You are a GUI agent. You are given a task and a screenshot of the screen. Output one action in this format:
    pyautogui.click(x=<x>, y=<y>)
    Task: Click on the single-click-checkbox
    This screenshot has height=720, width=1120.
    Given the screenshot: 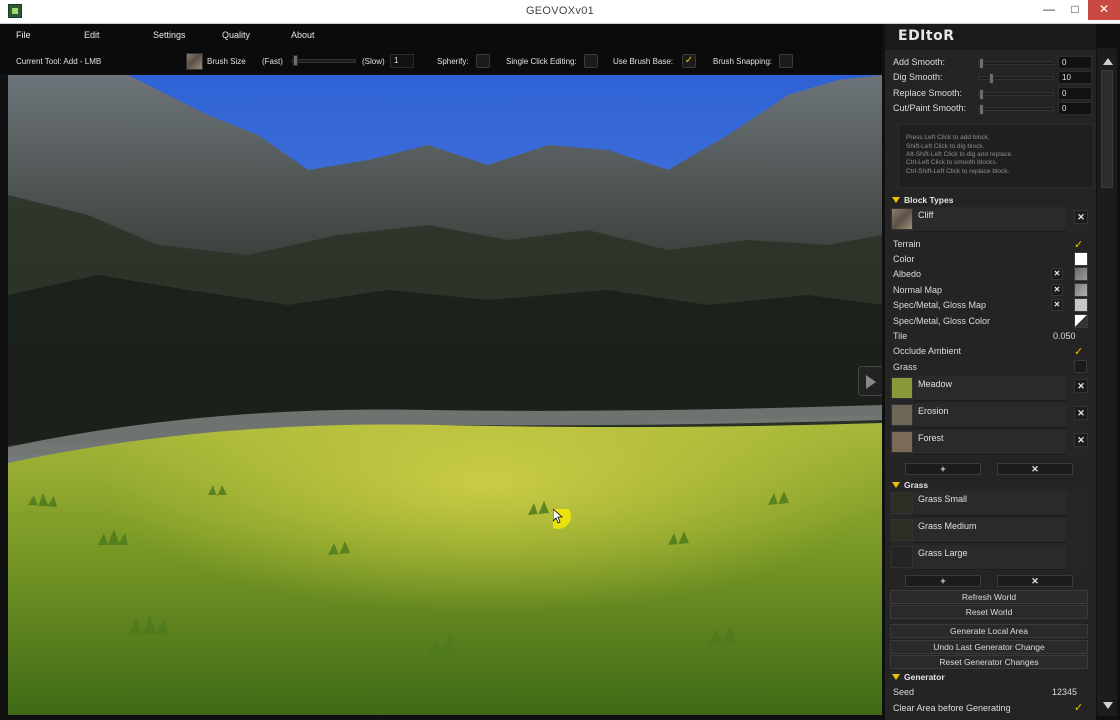 What is the action you would take?
    pyautogui.click(x=591, y=61)
    